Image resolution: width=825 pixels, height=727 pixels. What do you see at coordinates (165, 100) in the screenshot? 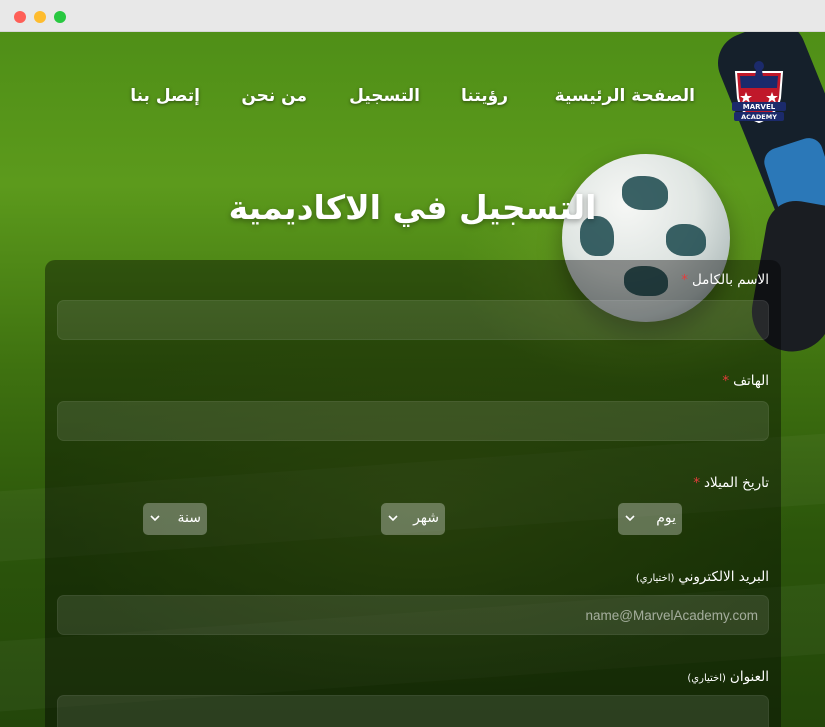
I see `nav-contact: إتصل بنا` at bounding box center [165, 100].